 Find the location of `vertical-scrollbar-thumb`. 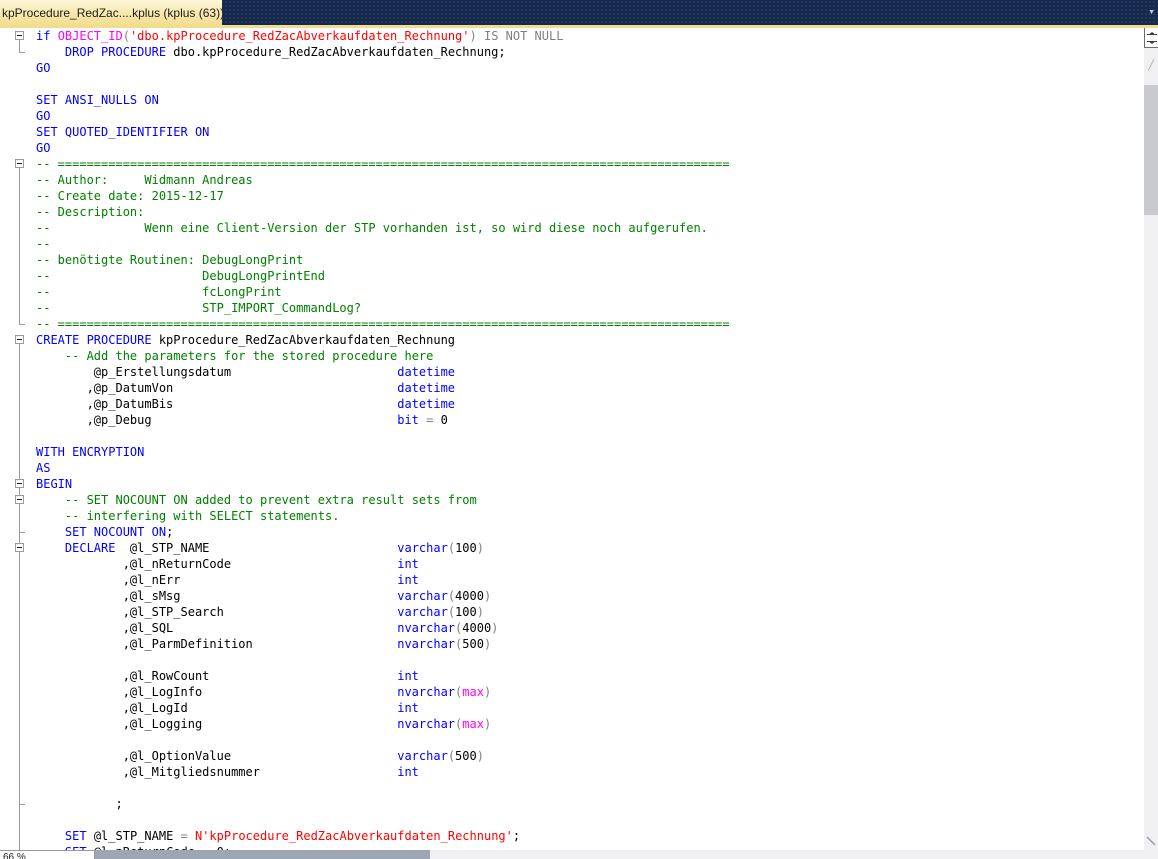

vertical-scrollbar-thumb is located at coordinates (1151, 150).